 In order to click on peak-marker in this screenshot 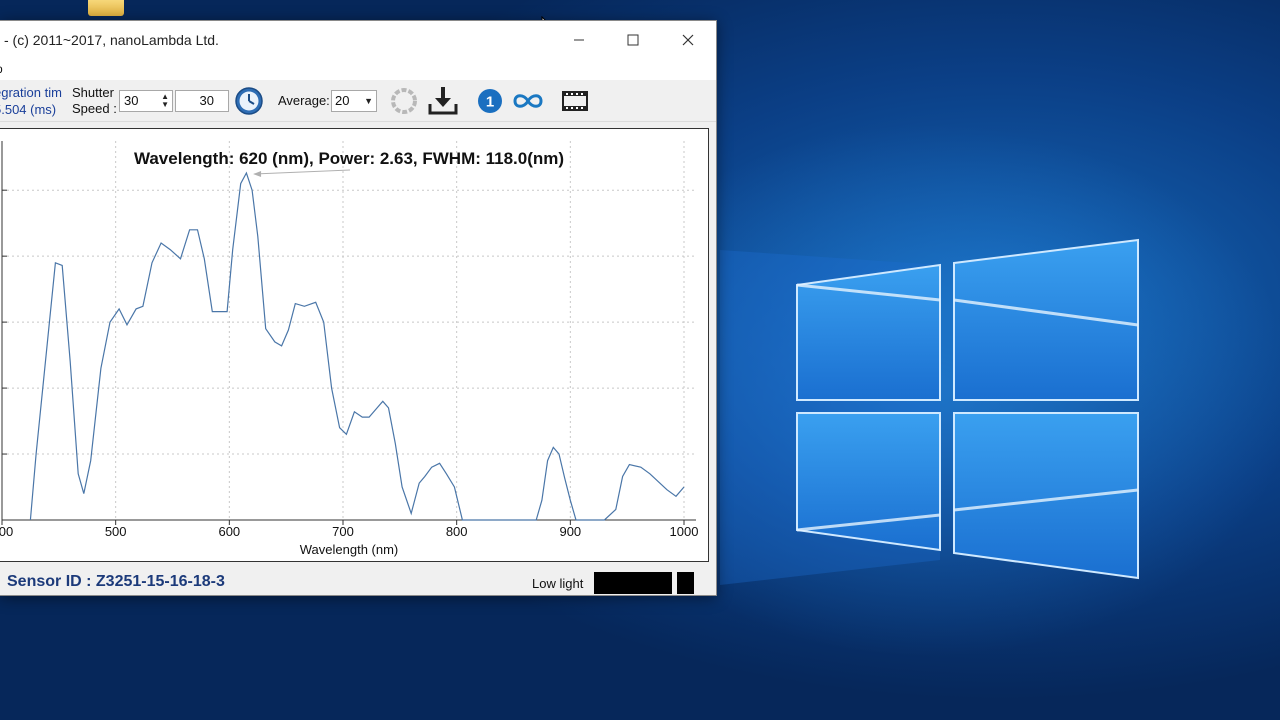, I will do `click(302, 173)`.